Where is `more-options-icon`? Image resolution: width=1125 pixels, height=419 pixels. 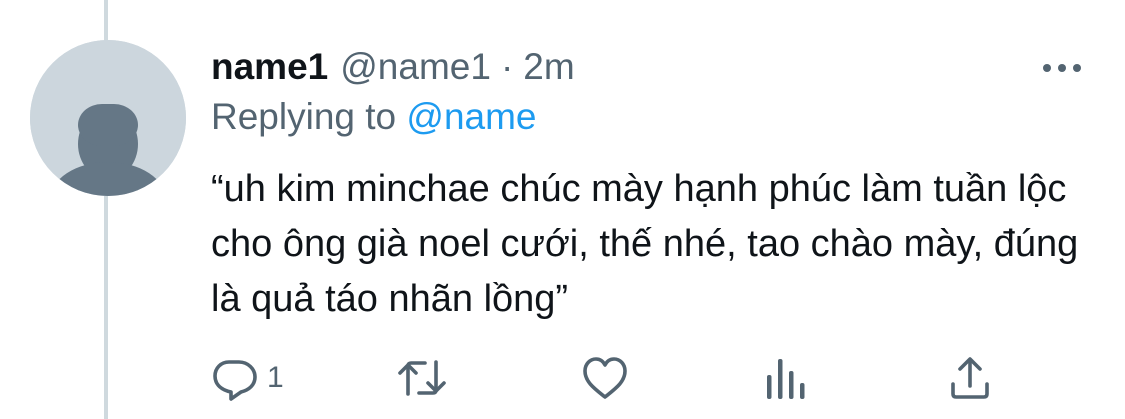 more-options-icon is located at coordinates (1062, 68).